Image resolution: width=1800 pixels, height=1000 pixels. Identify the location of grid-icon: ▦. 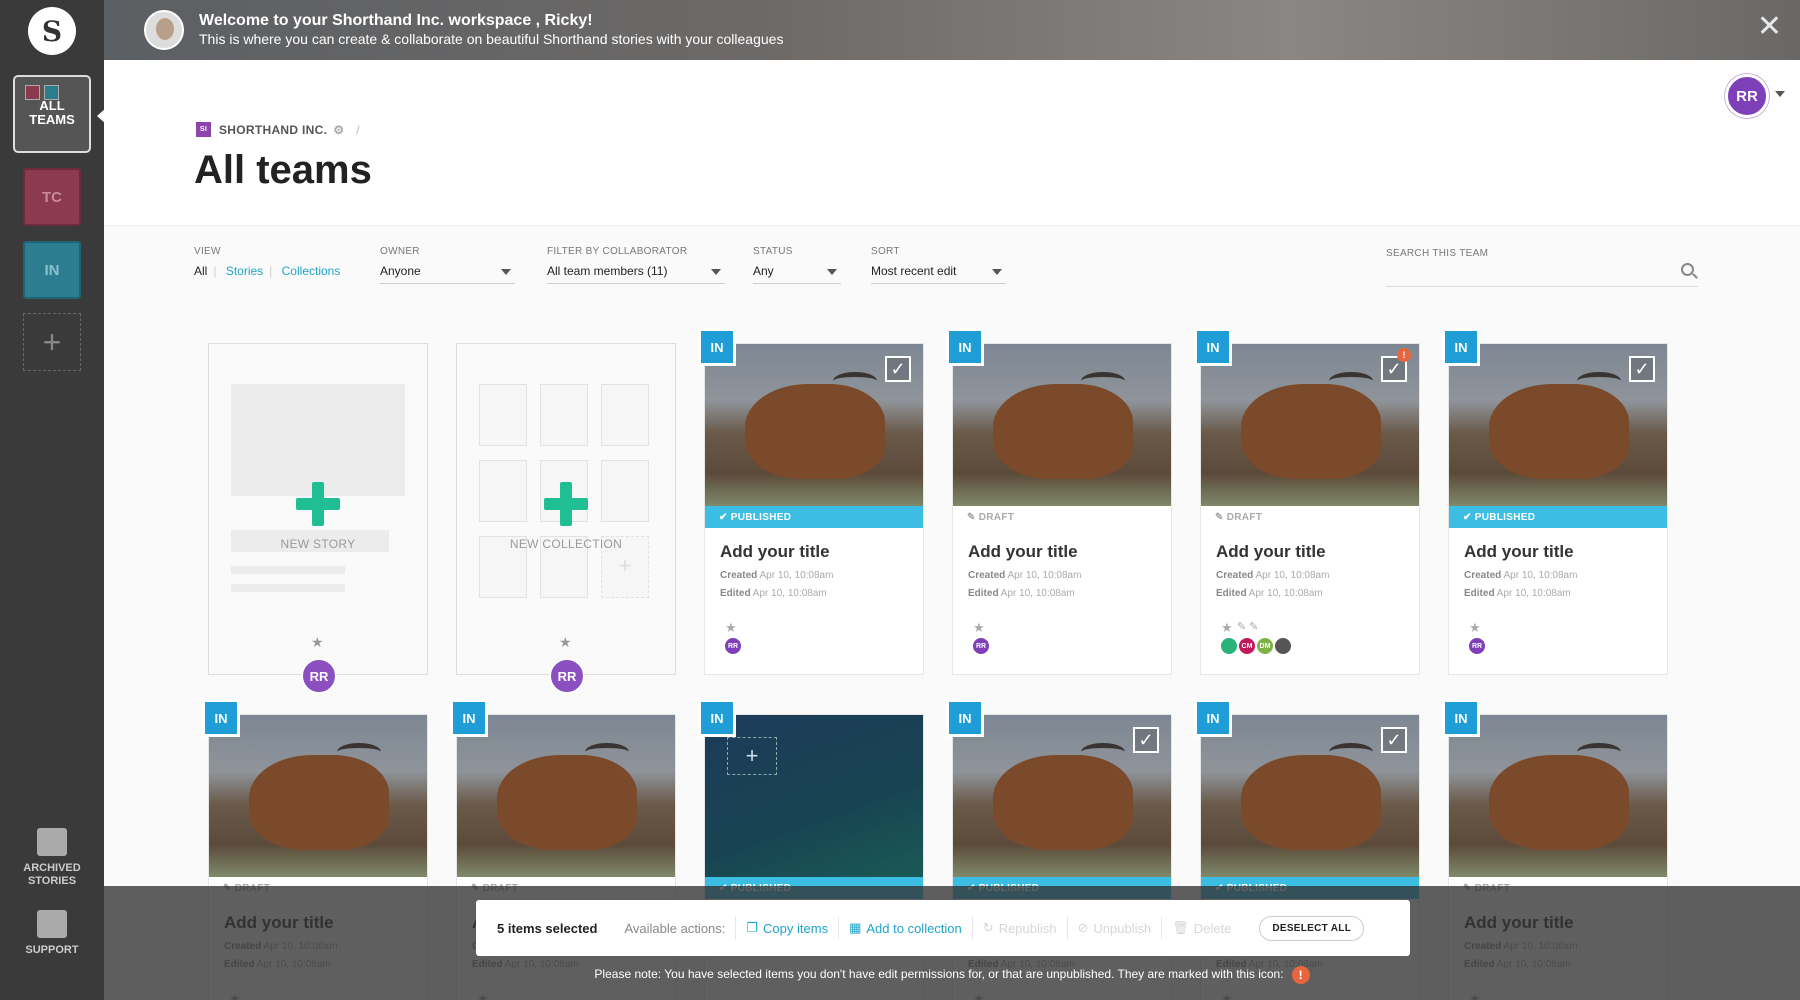
(855, 927).